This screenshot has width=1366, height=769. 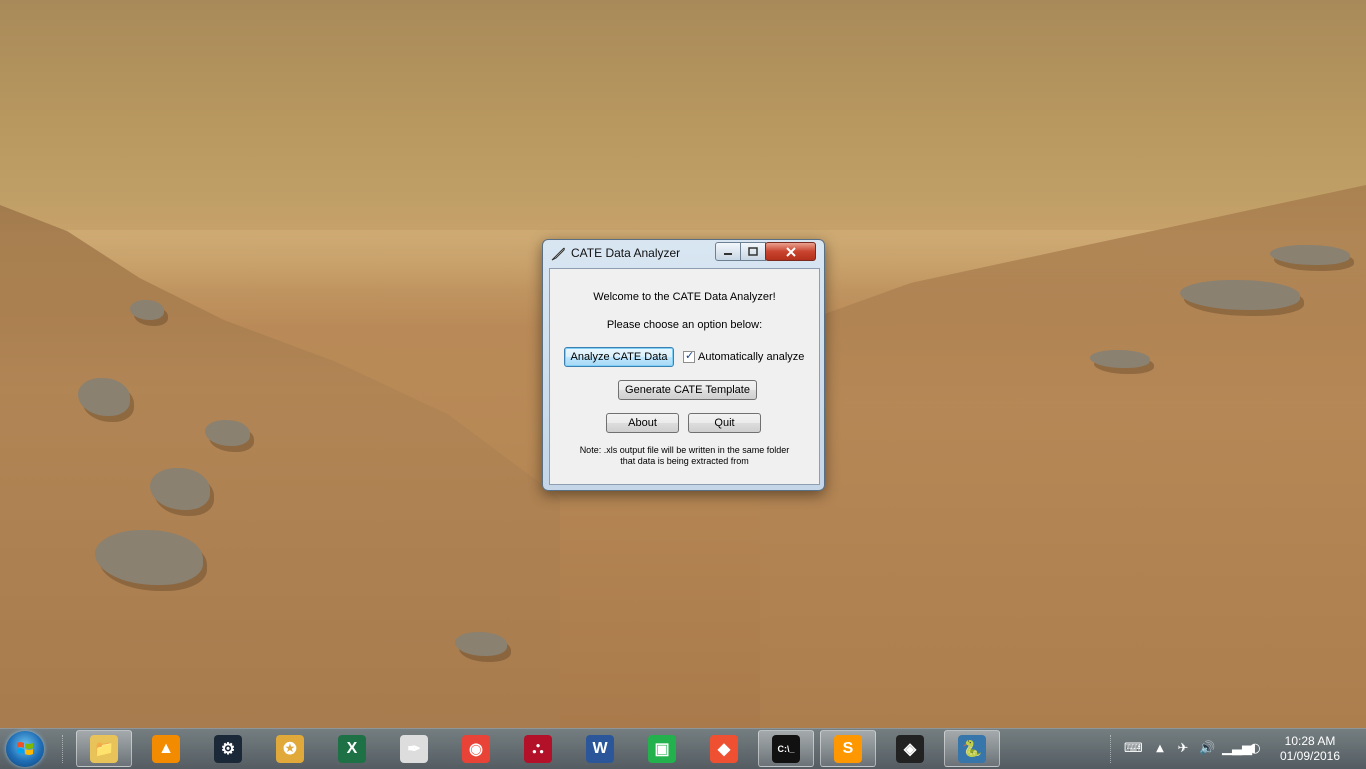 I want to click on close-button, so click(x=790, y=251).